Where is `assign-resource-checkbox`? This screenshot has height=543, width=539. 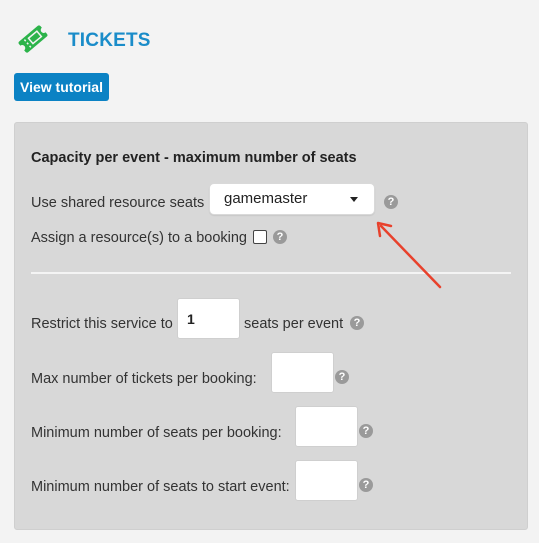 assign-resource-checkbox is located at coordinates (260, 237).